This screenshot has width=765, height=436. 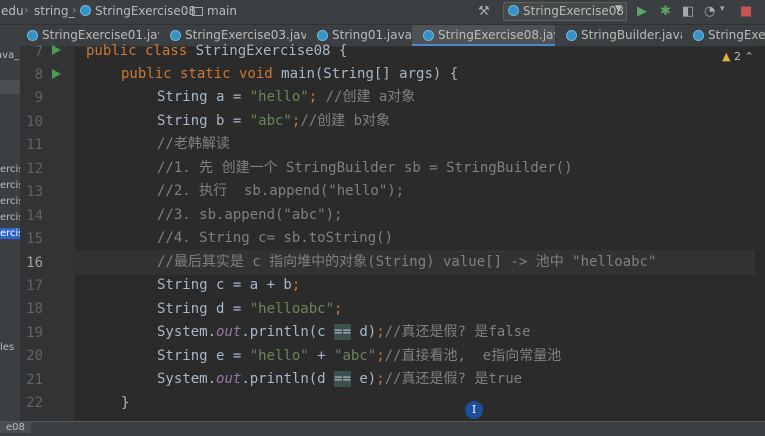 I want to click on status-run-tab: e08, so click(x=15, y=427).